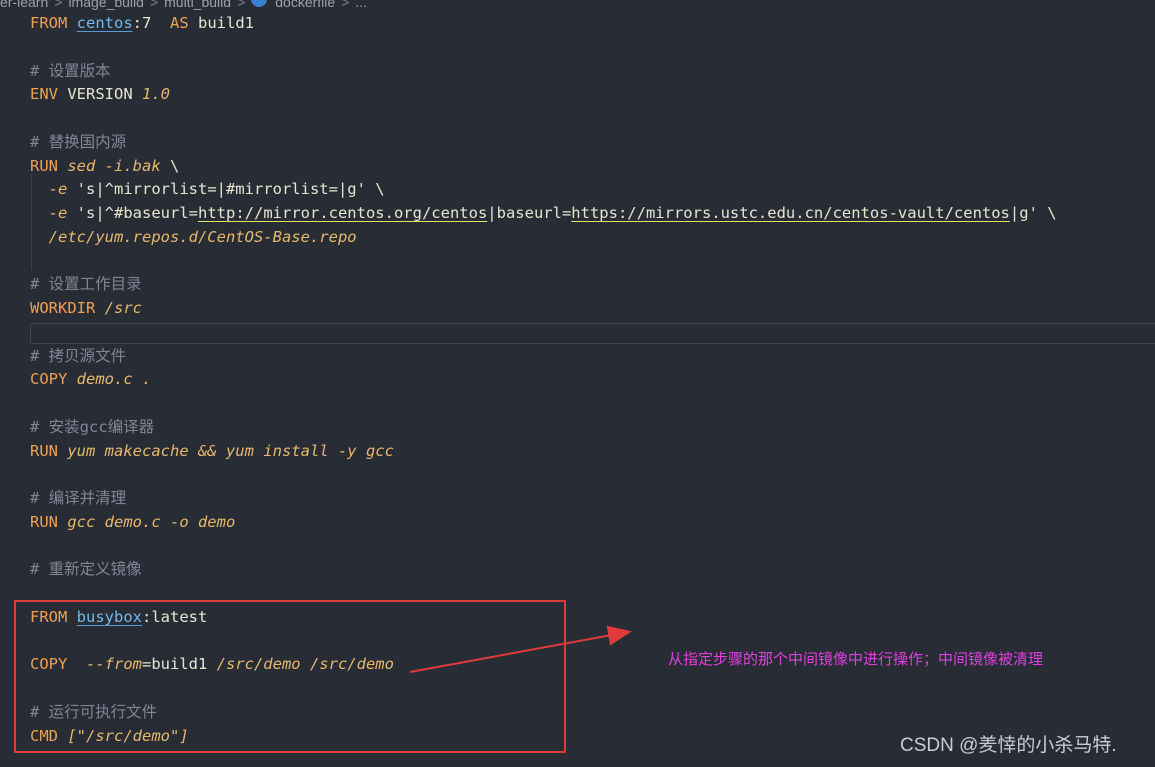  I want to click on watermark: CSDN @羑悻的小杀马特., so click(1008, 745).